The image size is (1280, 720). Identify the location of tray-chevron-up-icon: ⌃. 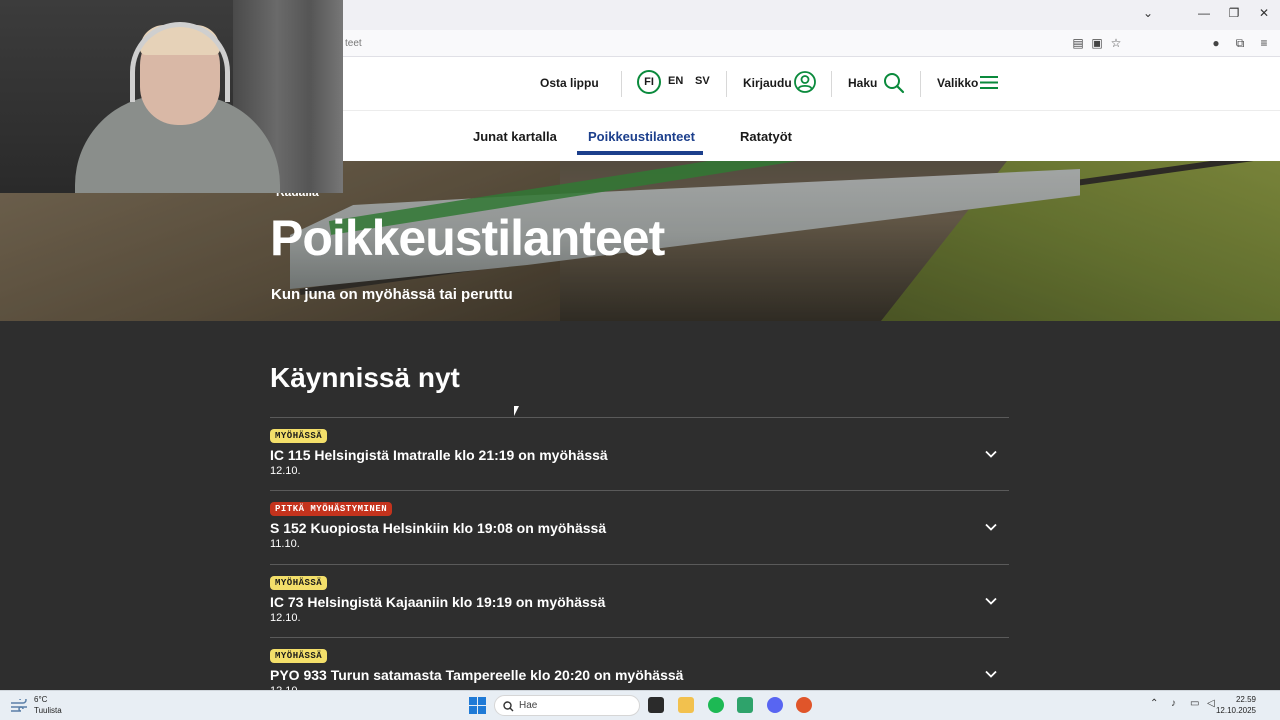
(1154, 703).